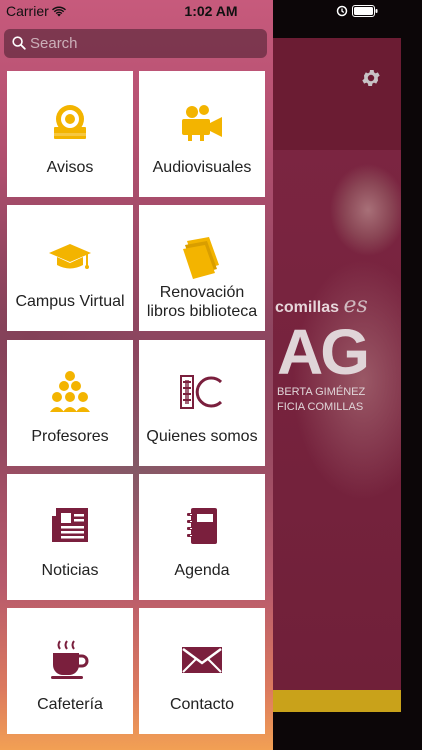 The height and width of the screenshot is (750, 422). What do you see at coordinates (70, 392) in the screenshot?
I see `people-group-icon` at bounding box center [70, 392].